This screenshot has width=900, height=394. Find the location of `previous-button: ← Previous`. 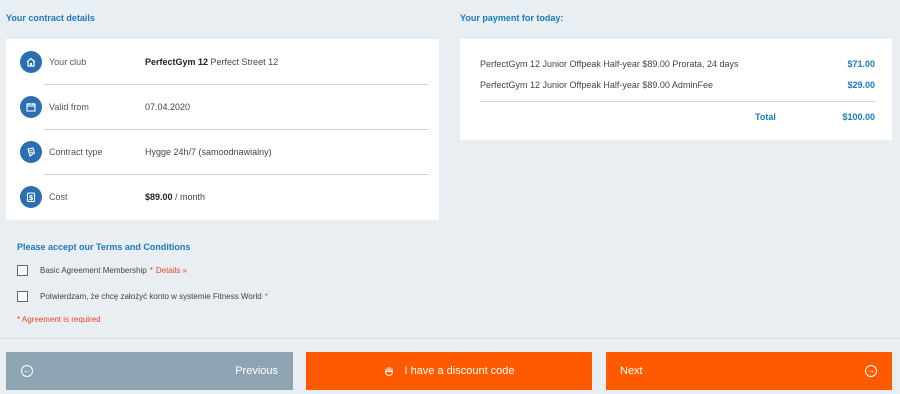

previous-button: ← Previous is located at coordinates (149, 371).